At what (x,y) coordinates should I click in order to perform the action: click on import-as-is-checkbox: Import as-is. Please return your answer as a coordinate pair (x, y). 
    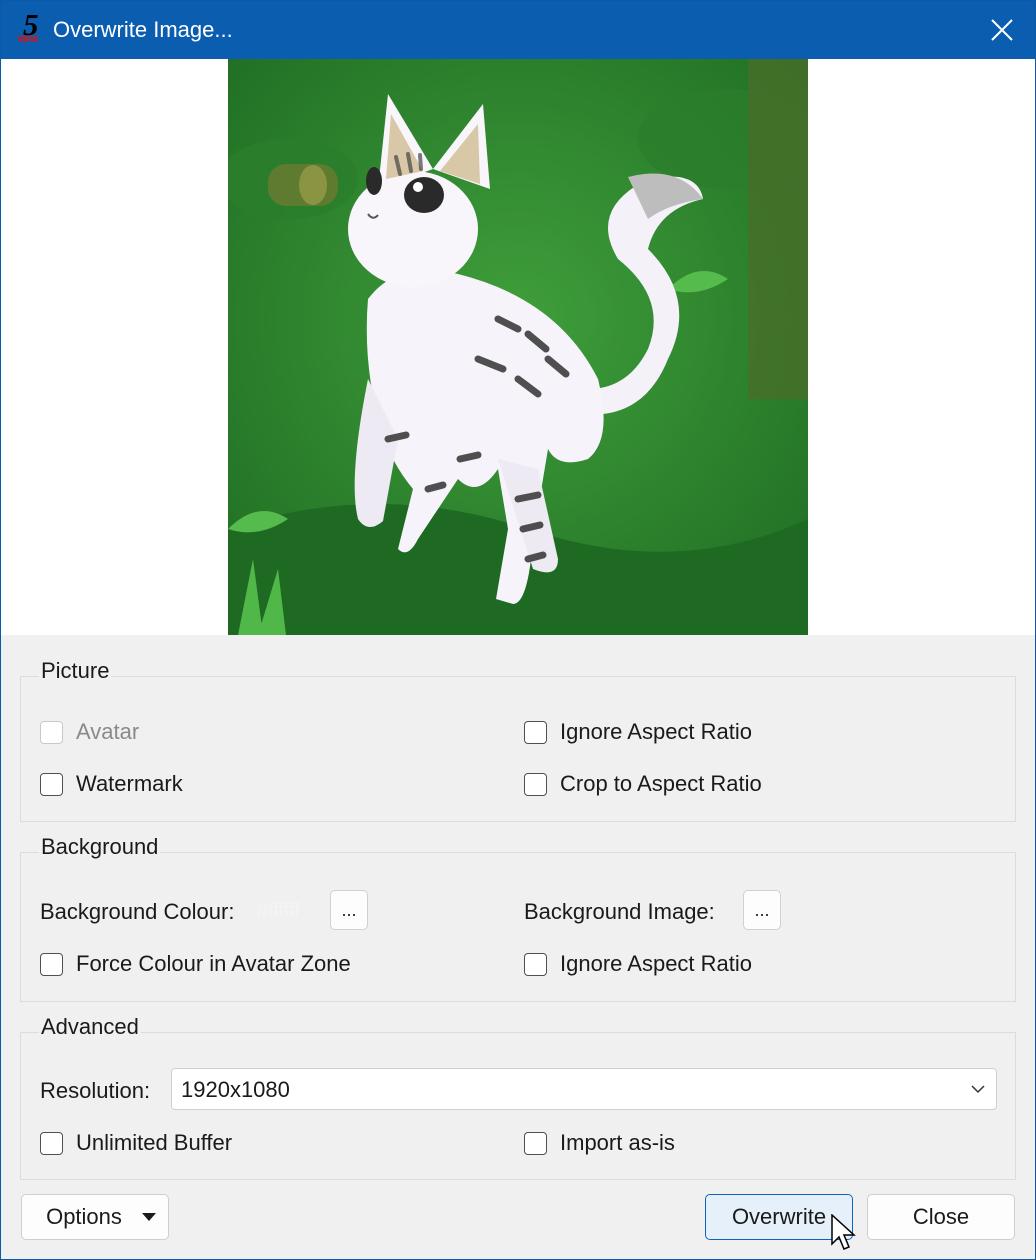
    Looking at the image, I should click on (599, 1143).